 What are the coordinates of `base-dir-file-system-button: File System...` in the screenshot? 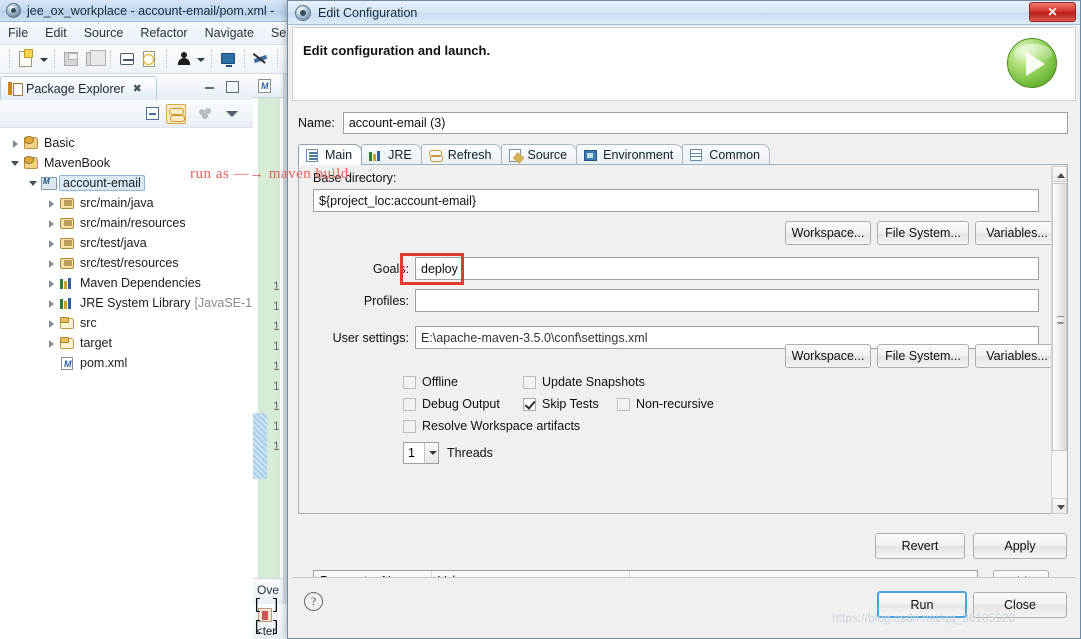 It's located at (923, 233).